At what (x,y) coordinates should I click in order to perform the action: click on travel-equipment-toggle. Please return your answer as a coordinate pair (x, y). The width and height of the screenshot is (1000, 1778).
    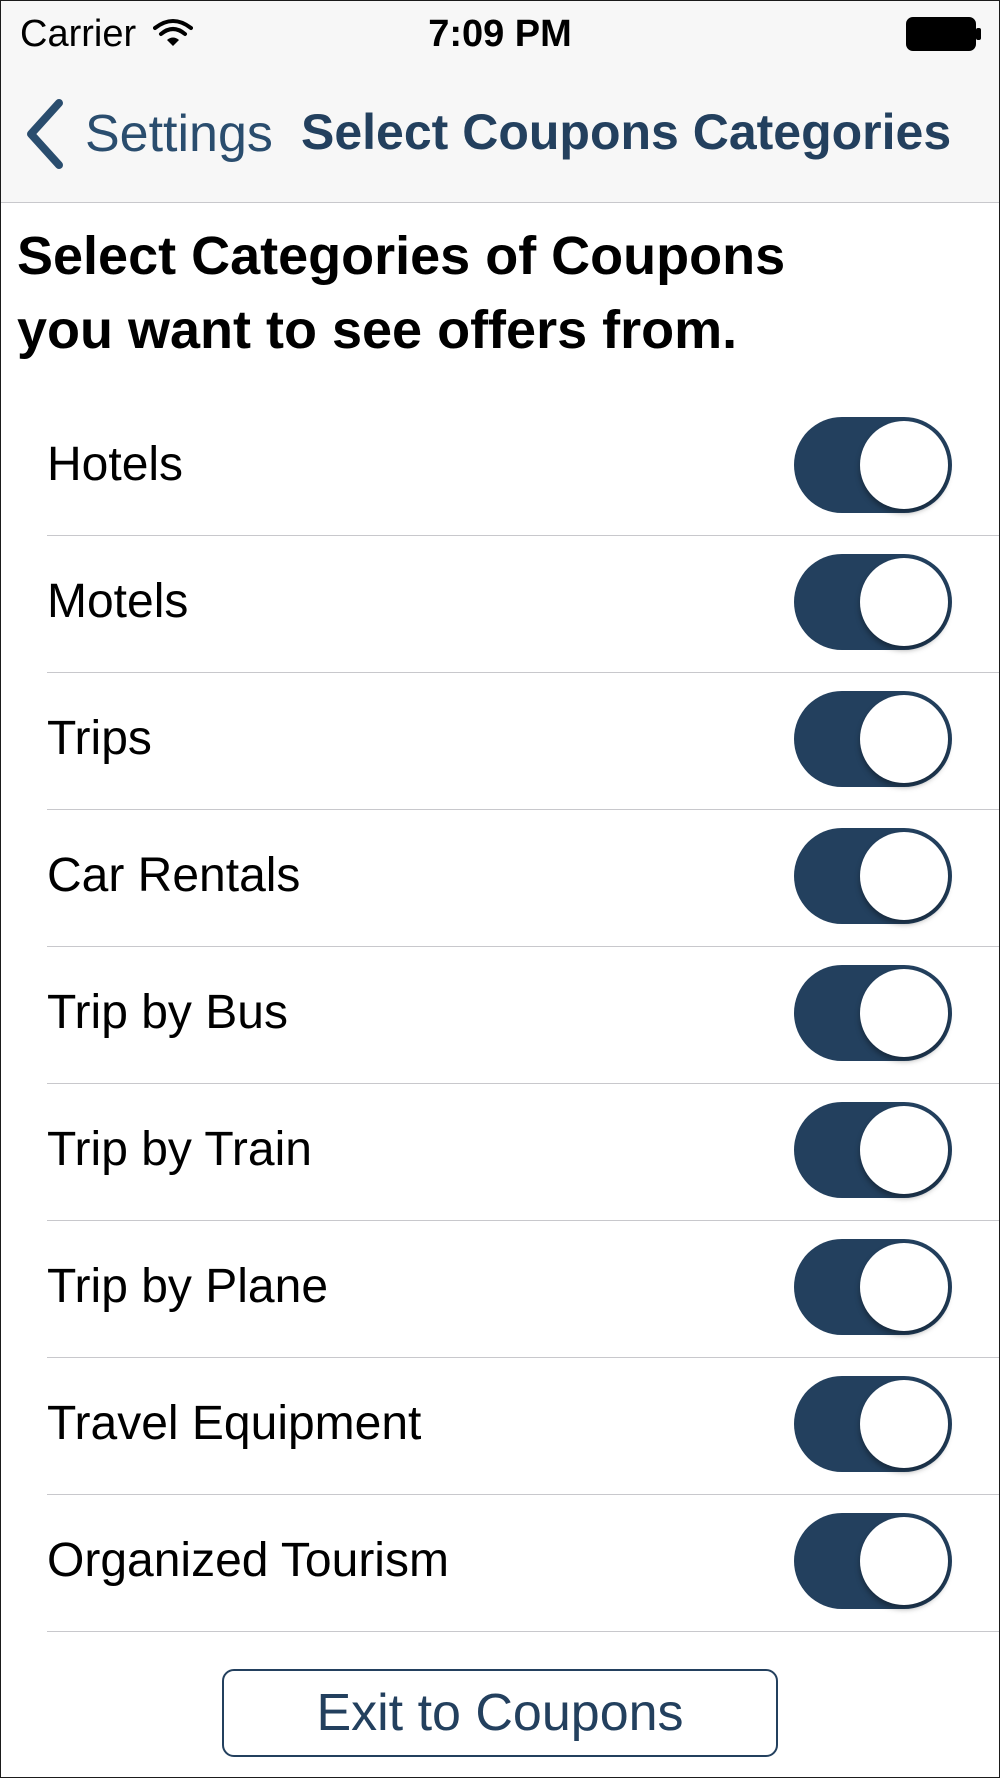
    Looking at the image, I should click on (873, 1424).